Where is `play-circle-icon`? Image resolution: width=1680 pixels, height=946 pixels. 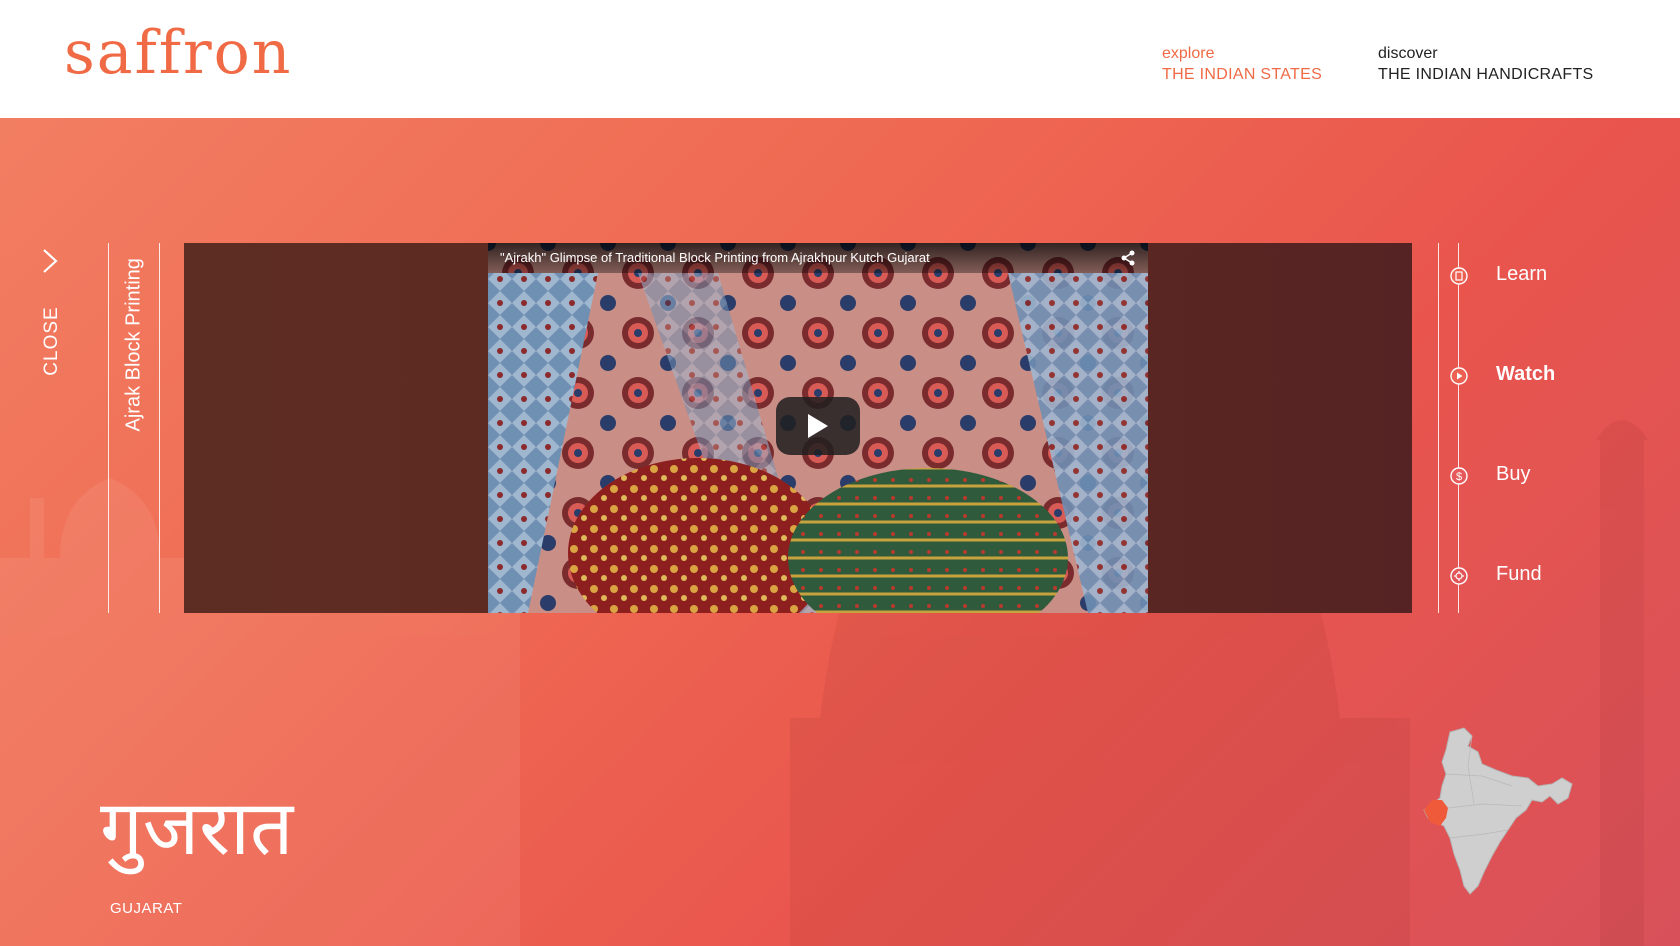
play-circle-icon is located at coordinates (1459, 376).